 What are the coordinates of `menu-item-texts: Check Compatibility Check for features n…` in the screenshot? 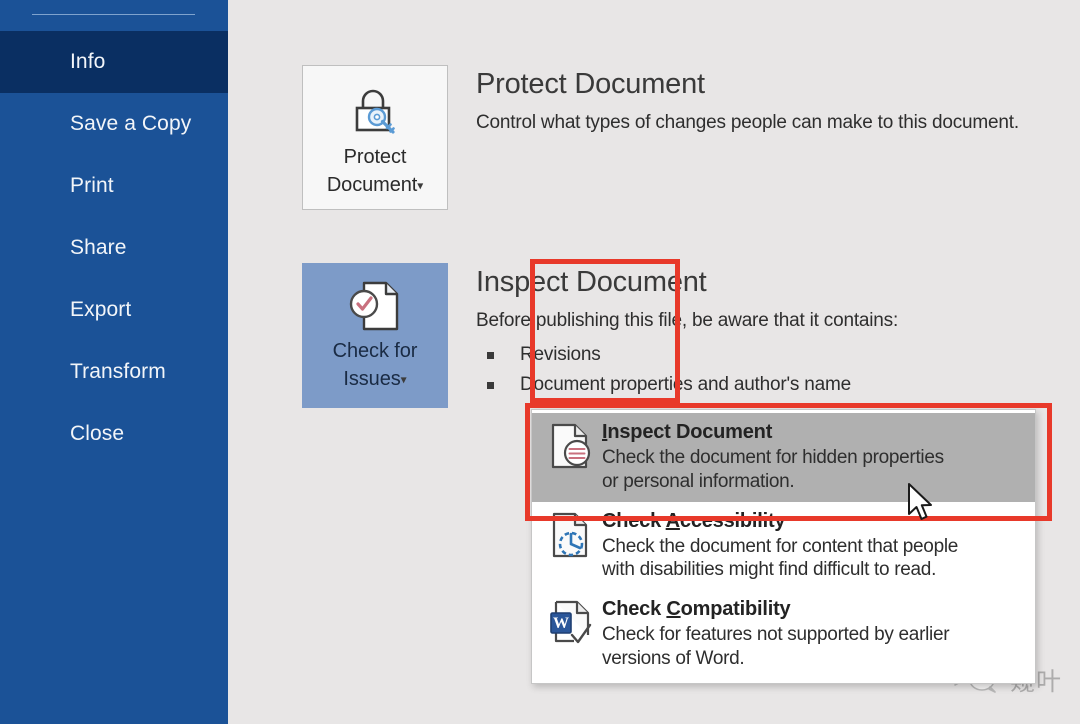 It's located at (815, 634).